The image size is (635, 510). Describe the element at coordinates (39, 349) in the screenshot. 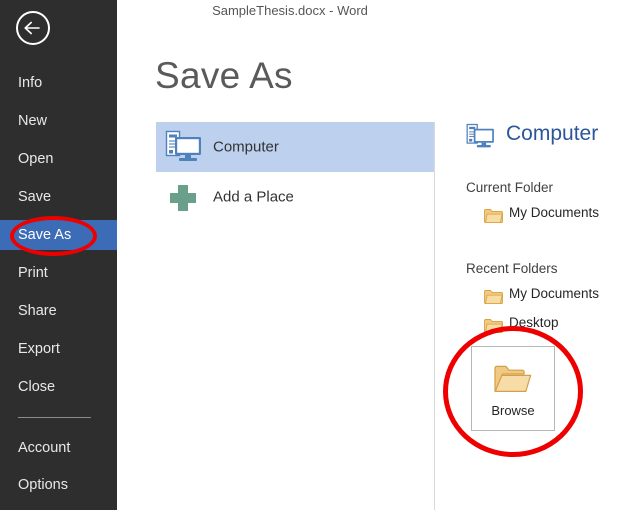

I see `sidebar-item-label: Export` at that location.